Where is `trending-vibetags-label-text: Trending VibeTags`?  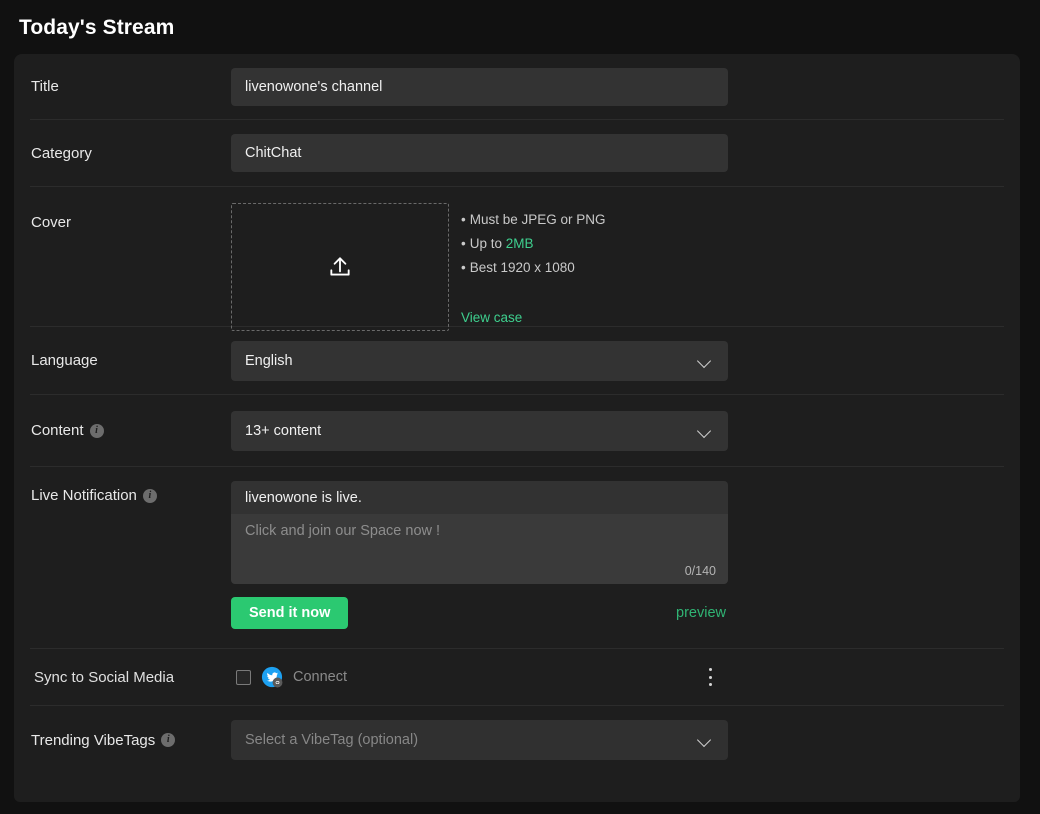 trending-vibetags-label-text: Trending VibeTags is located at coordinates (93, 740).